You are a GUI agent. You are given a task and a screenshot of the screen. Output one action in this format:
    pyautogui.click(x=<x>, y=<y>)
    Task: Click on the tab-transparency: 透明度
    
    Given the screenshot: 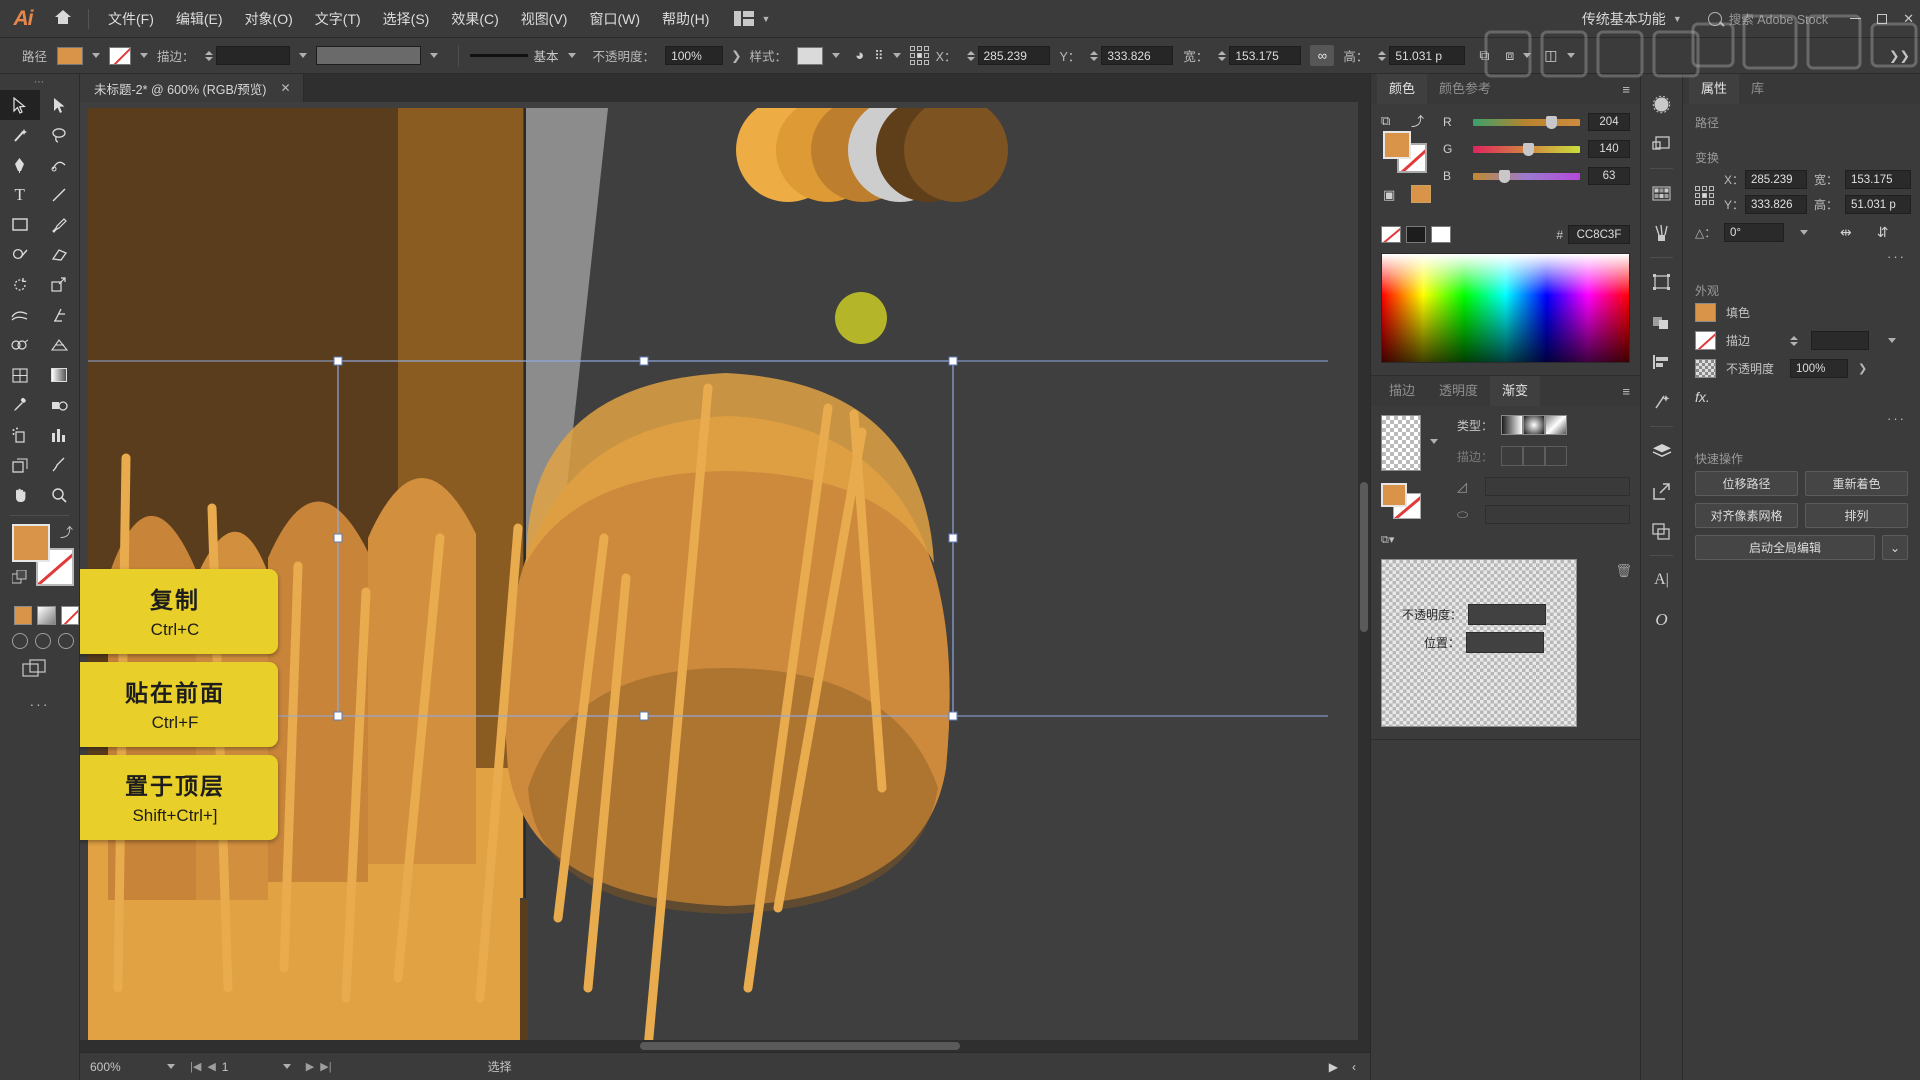 What is the action you would take?
    pyautogui.click(x=1458, y=391)
    